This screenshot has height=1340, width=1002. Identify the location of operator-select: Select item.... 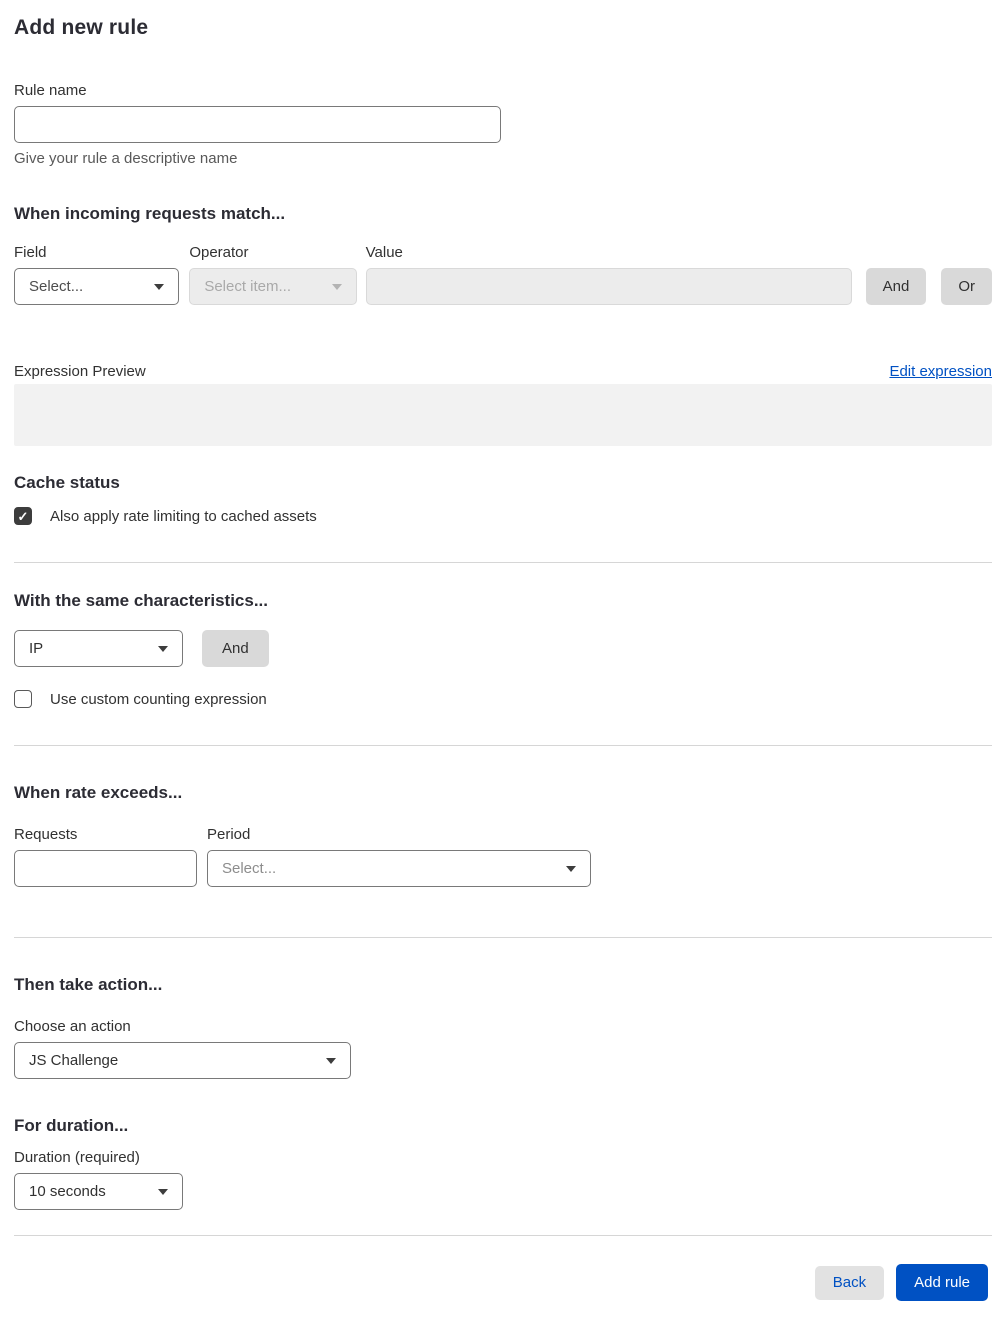
(273, 286).